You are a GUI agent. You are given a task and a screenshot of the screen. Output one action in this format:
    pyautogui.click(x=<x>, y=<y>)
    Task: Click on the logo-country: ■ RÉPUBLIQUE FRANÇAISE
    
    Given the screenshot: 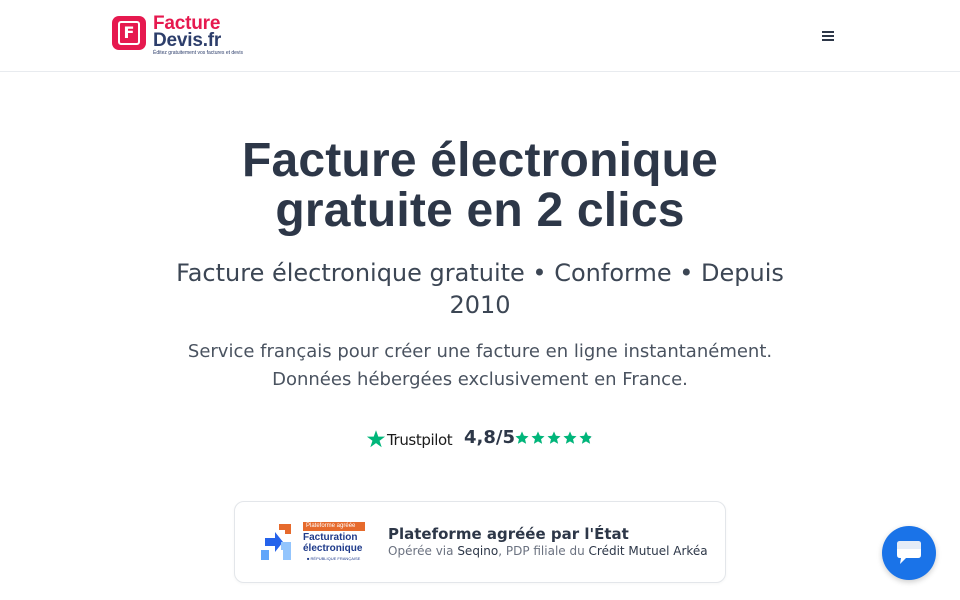 What is the action you would take?
    pyautogui.click(x=334, y=558)
    